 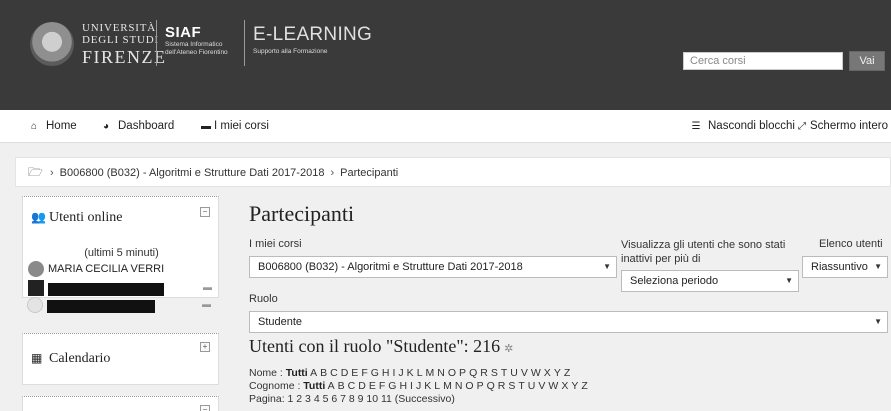 What do you see at coordinates (568, 322) in the screenshot?
I see `role-select: Studente ▼` at bounding box center [568, 322].